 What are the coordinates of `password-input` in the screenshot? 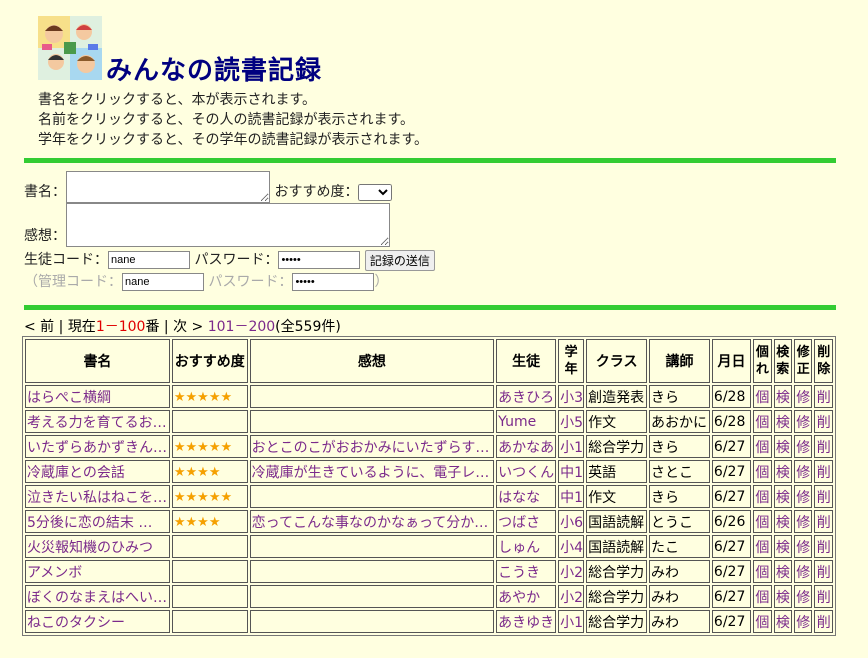 It's located at (319, 260).